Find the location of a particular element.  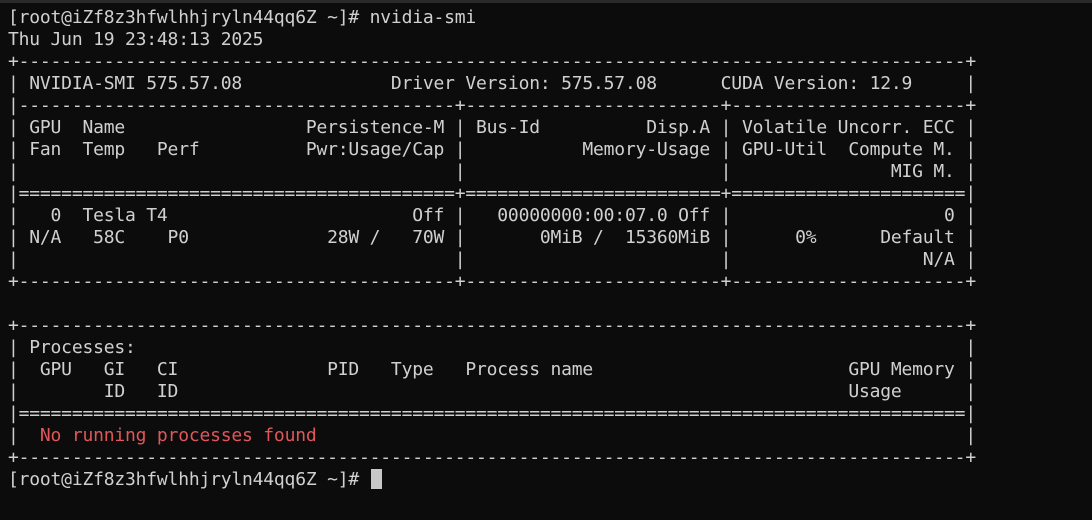

smi-table-line: | ID ID Usage | is located at coordinates (492, 391).